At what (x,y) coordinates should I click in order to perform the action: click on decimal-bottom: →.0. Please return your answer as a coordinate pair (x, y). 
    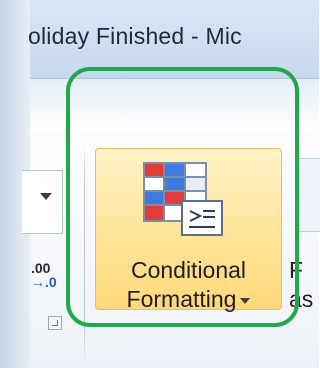
    Looking at the image, I should click on (44, 282).